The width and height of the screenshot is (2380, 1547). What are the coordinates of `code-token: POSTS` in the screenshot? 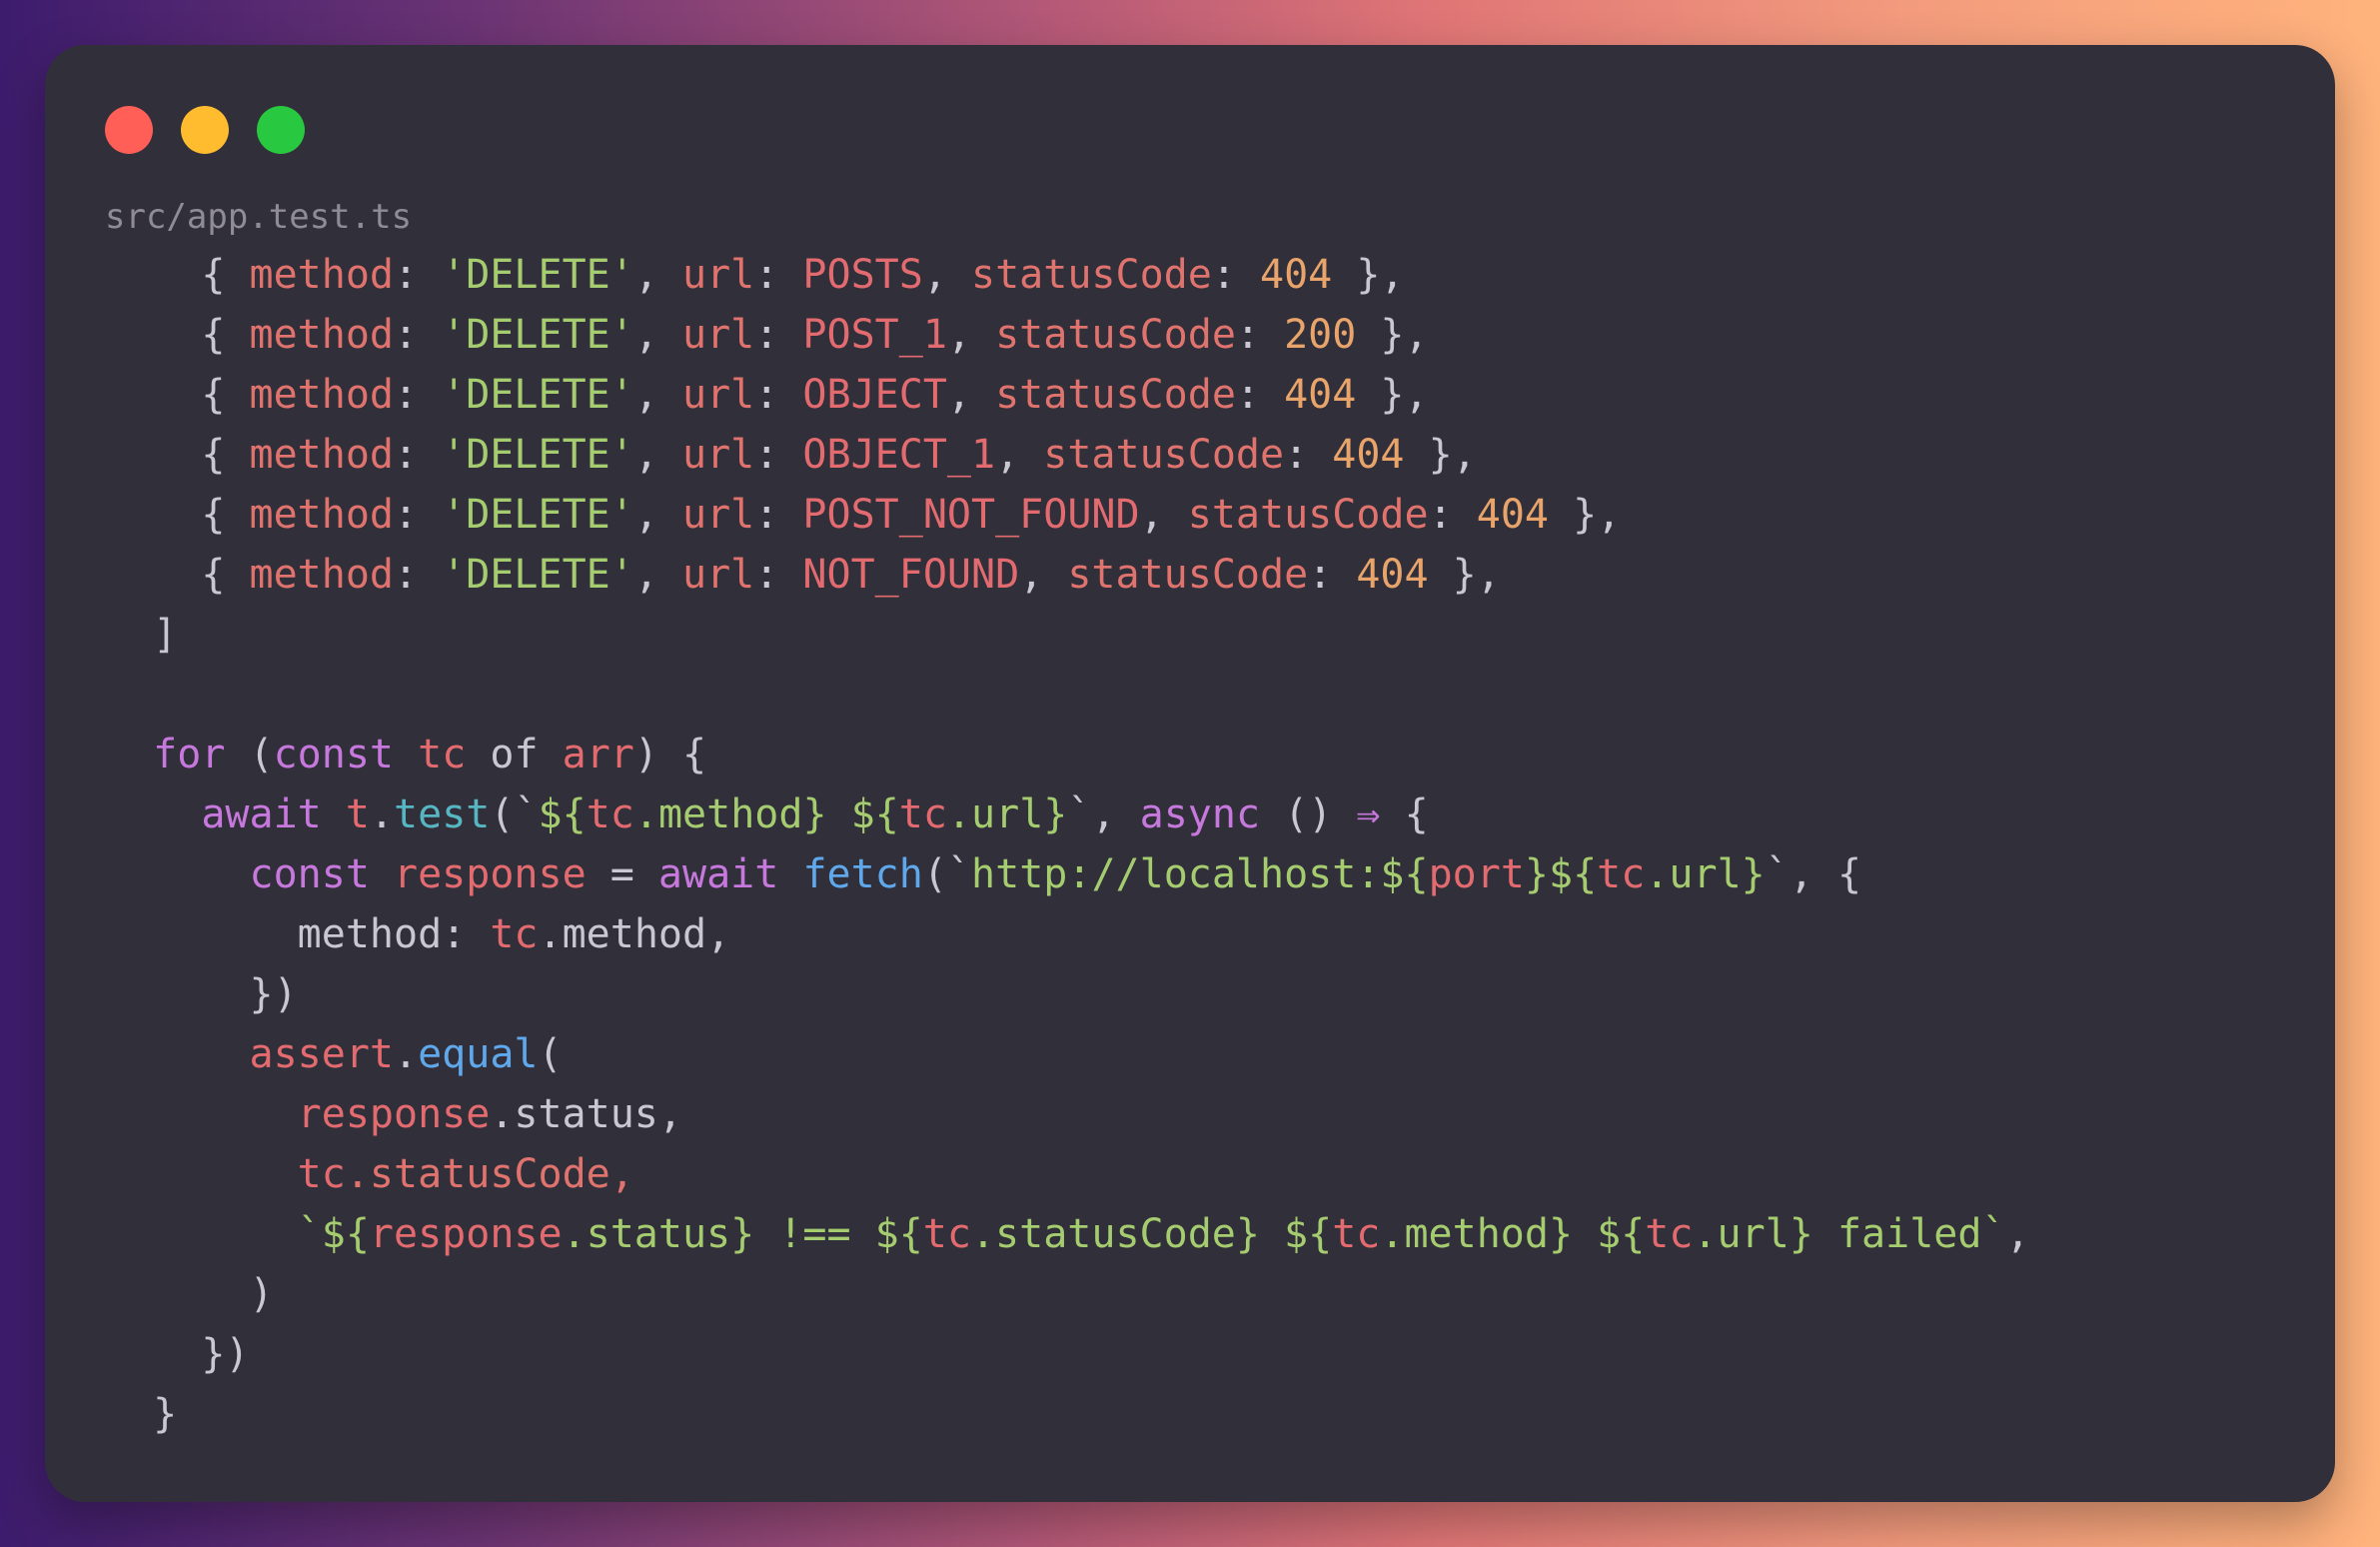 It's located at (863, 275).